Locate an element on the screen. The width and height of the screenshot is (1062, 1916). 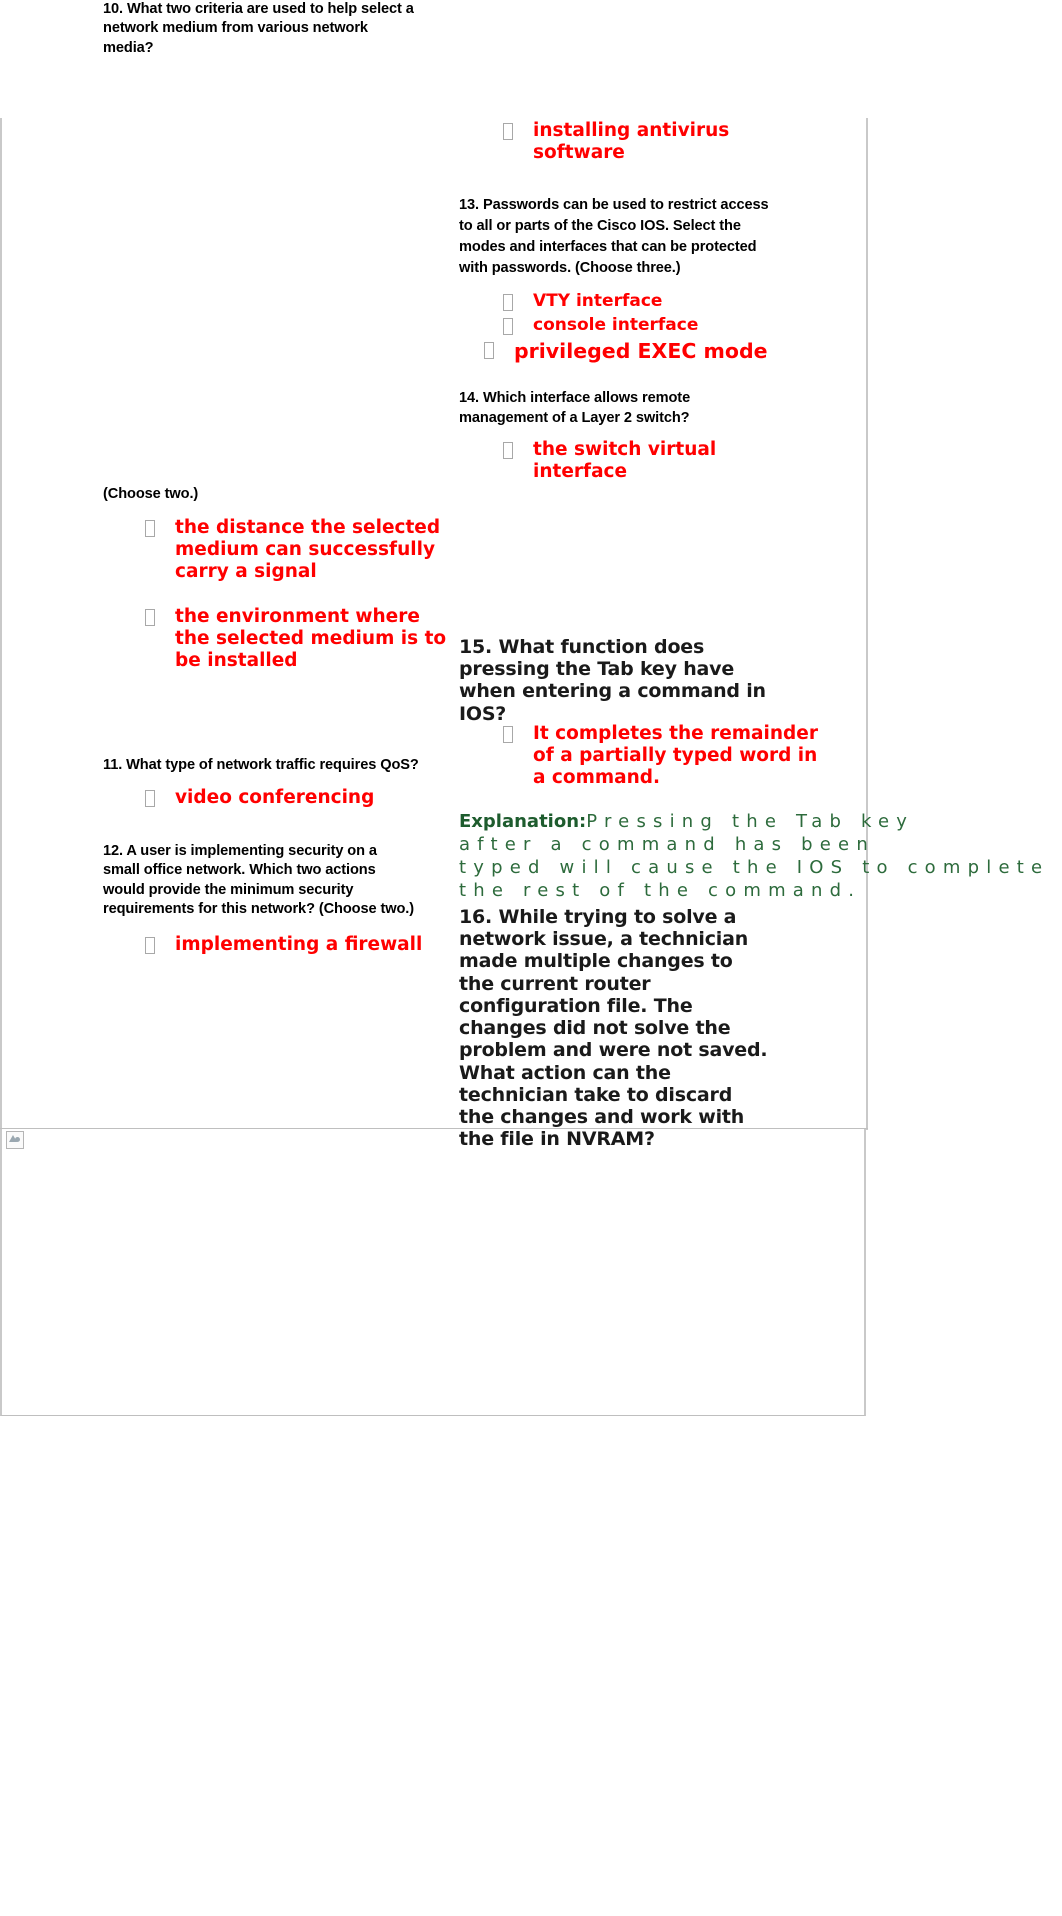
answer-label: privileged EXEC mode is located at coordinates (641, 351).